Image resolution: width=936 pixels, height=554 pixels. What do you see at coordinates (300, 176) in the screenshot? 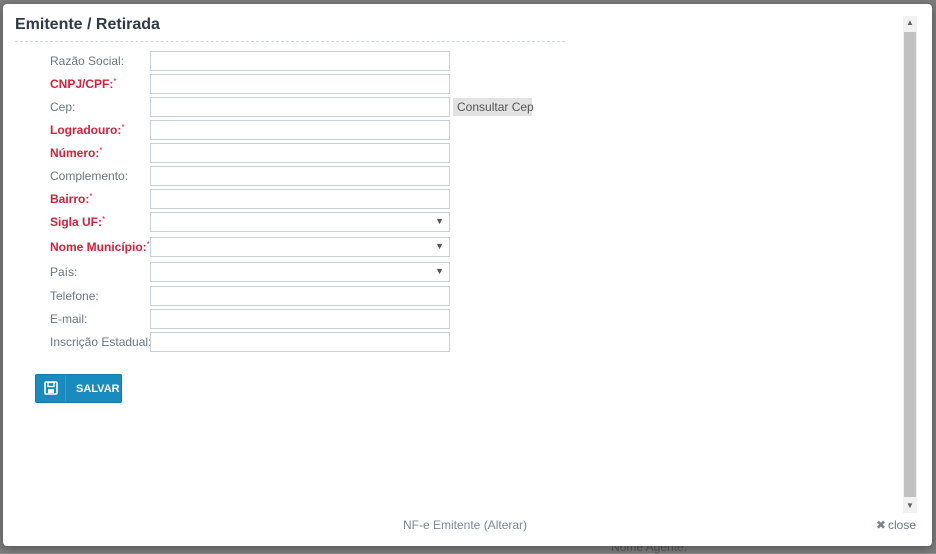
I see `complemento-input` at bounding box center [300, 176].